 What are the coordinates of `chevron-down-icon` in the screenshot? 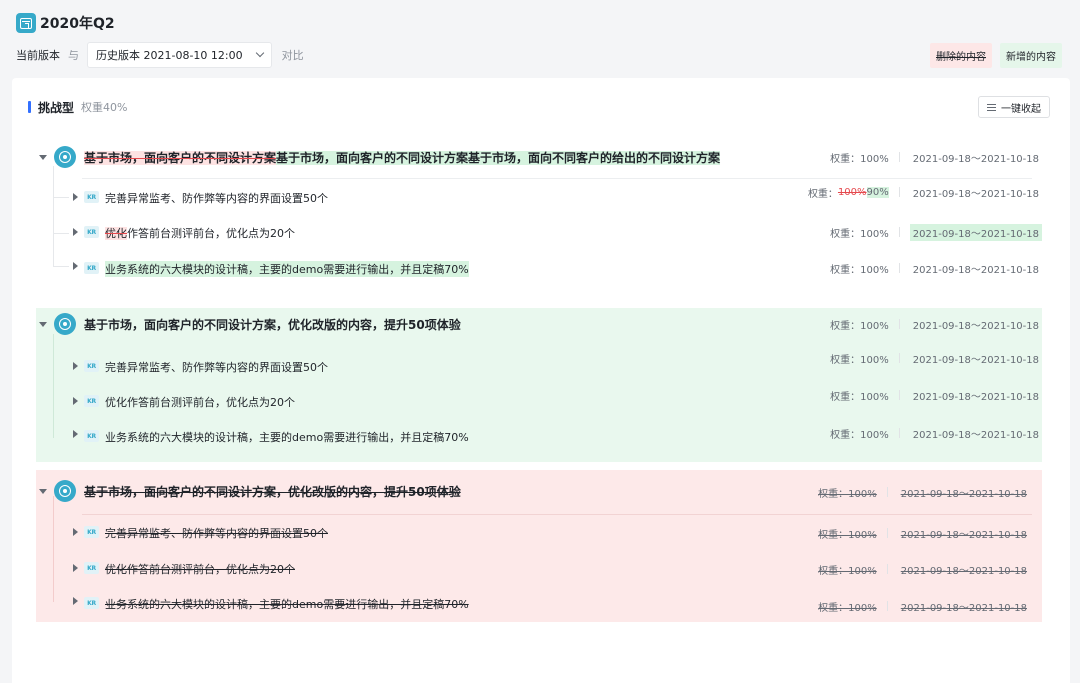 It's located at (259, 53).